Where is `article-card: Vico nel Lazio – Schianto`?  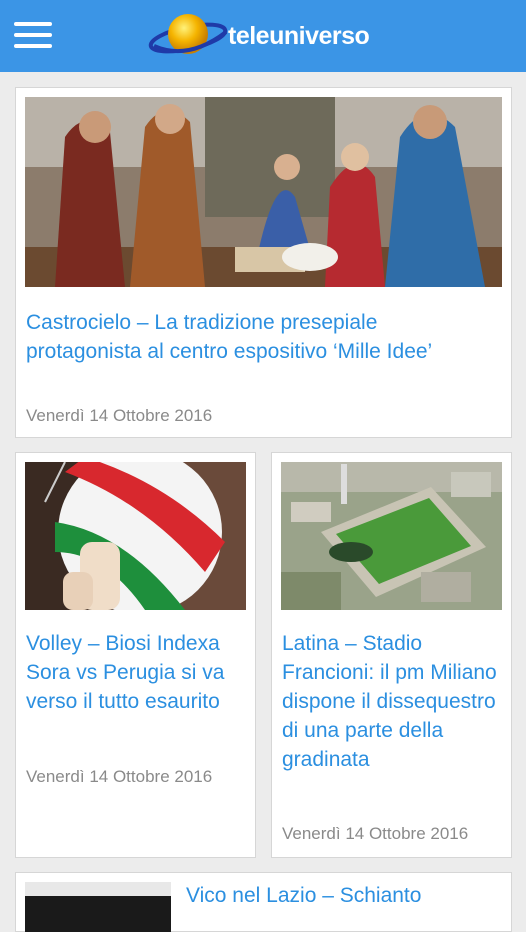
article-card: Vico nel Lazio – Schianto is located at coordinates (263, 902).